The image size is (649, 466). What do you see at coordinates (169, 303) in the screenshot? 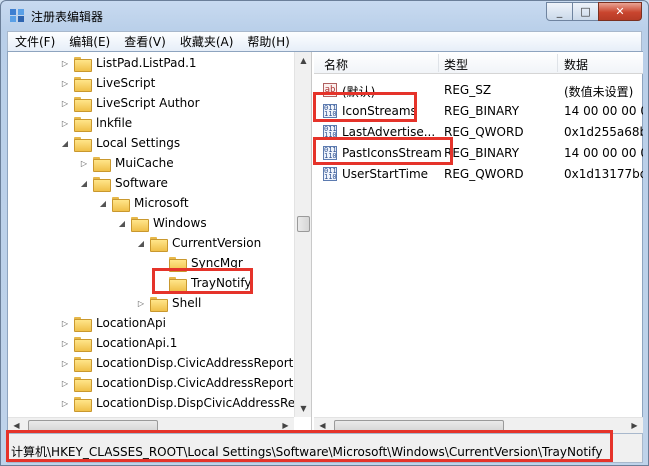
I see `tree-item: ▷ Shell` at bounding box center [169, 303].